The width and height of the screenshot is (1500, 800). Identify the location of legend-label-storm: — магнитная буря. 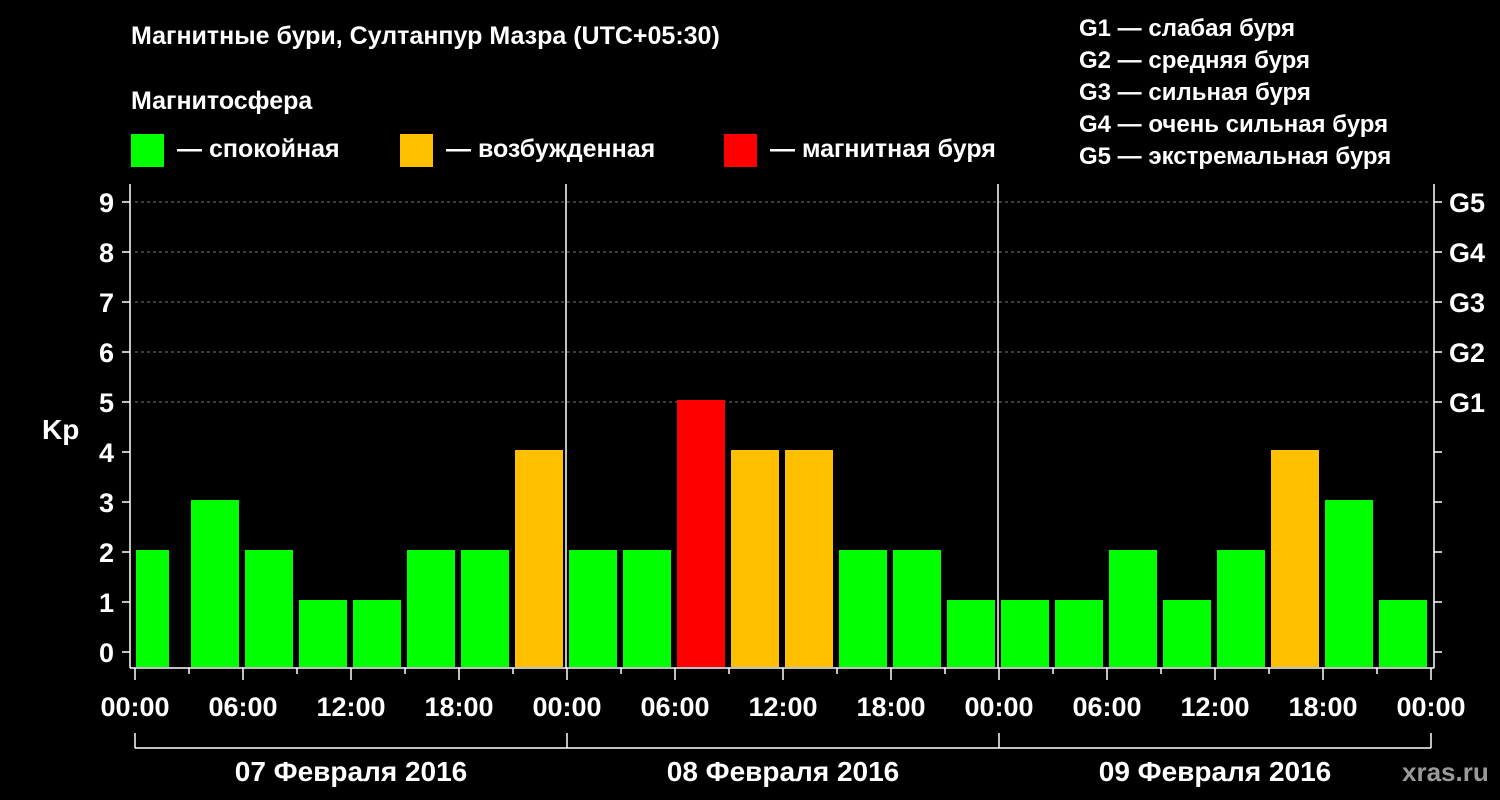
(883, 149).